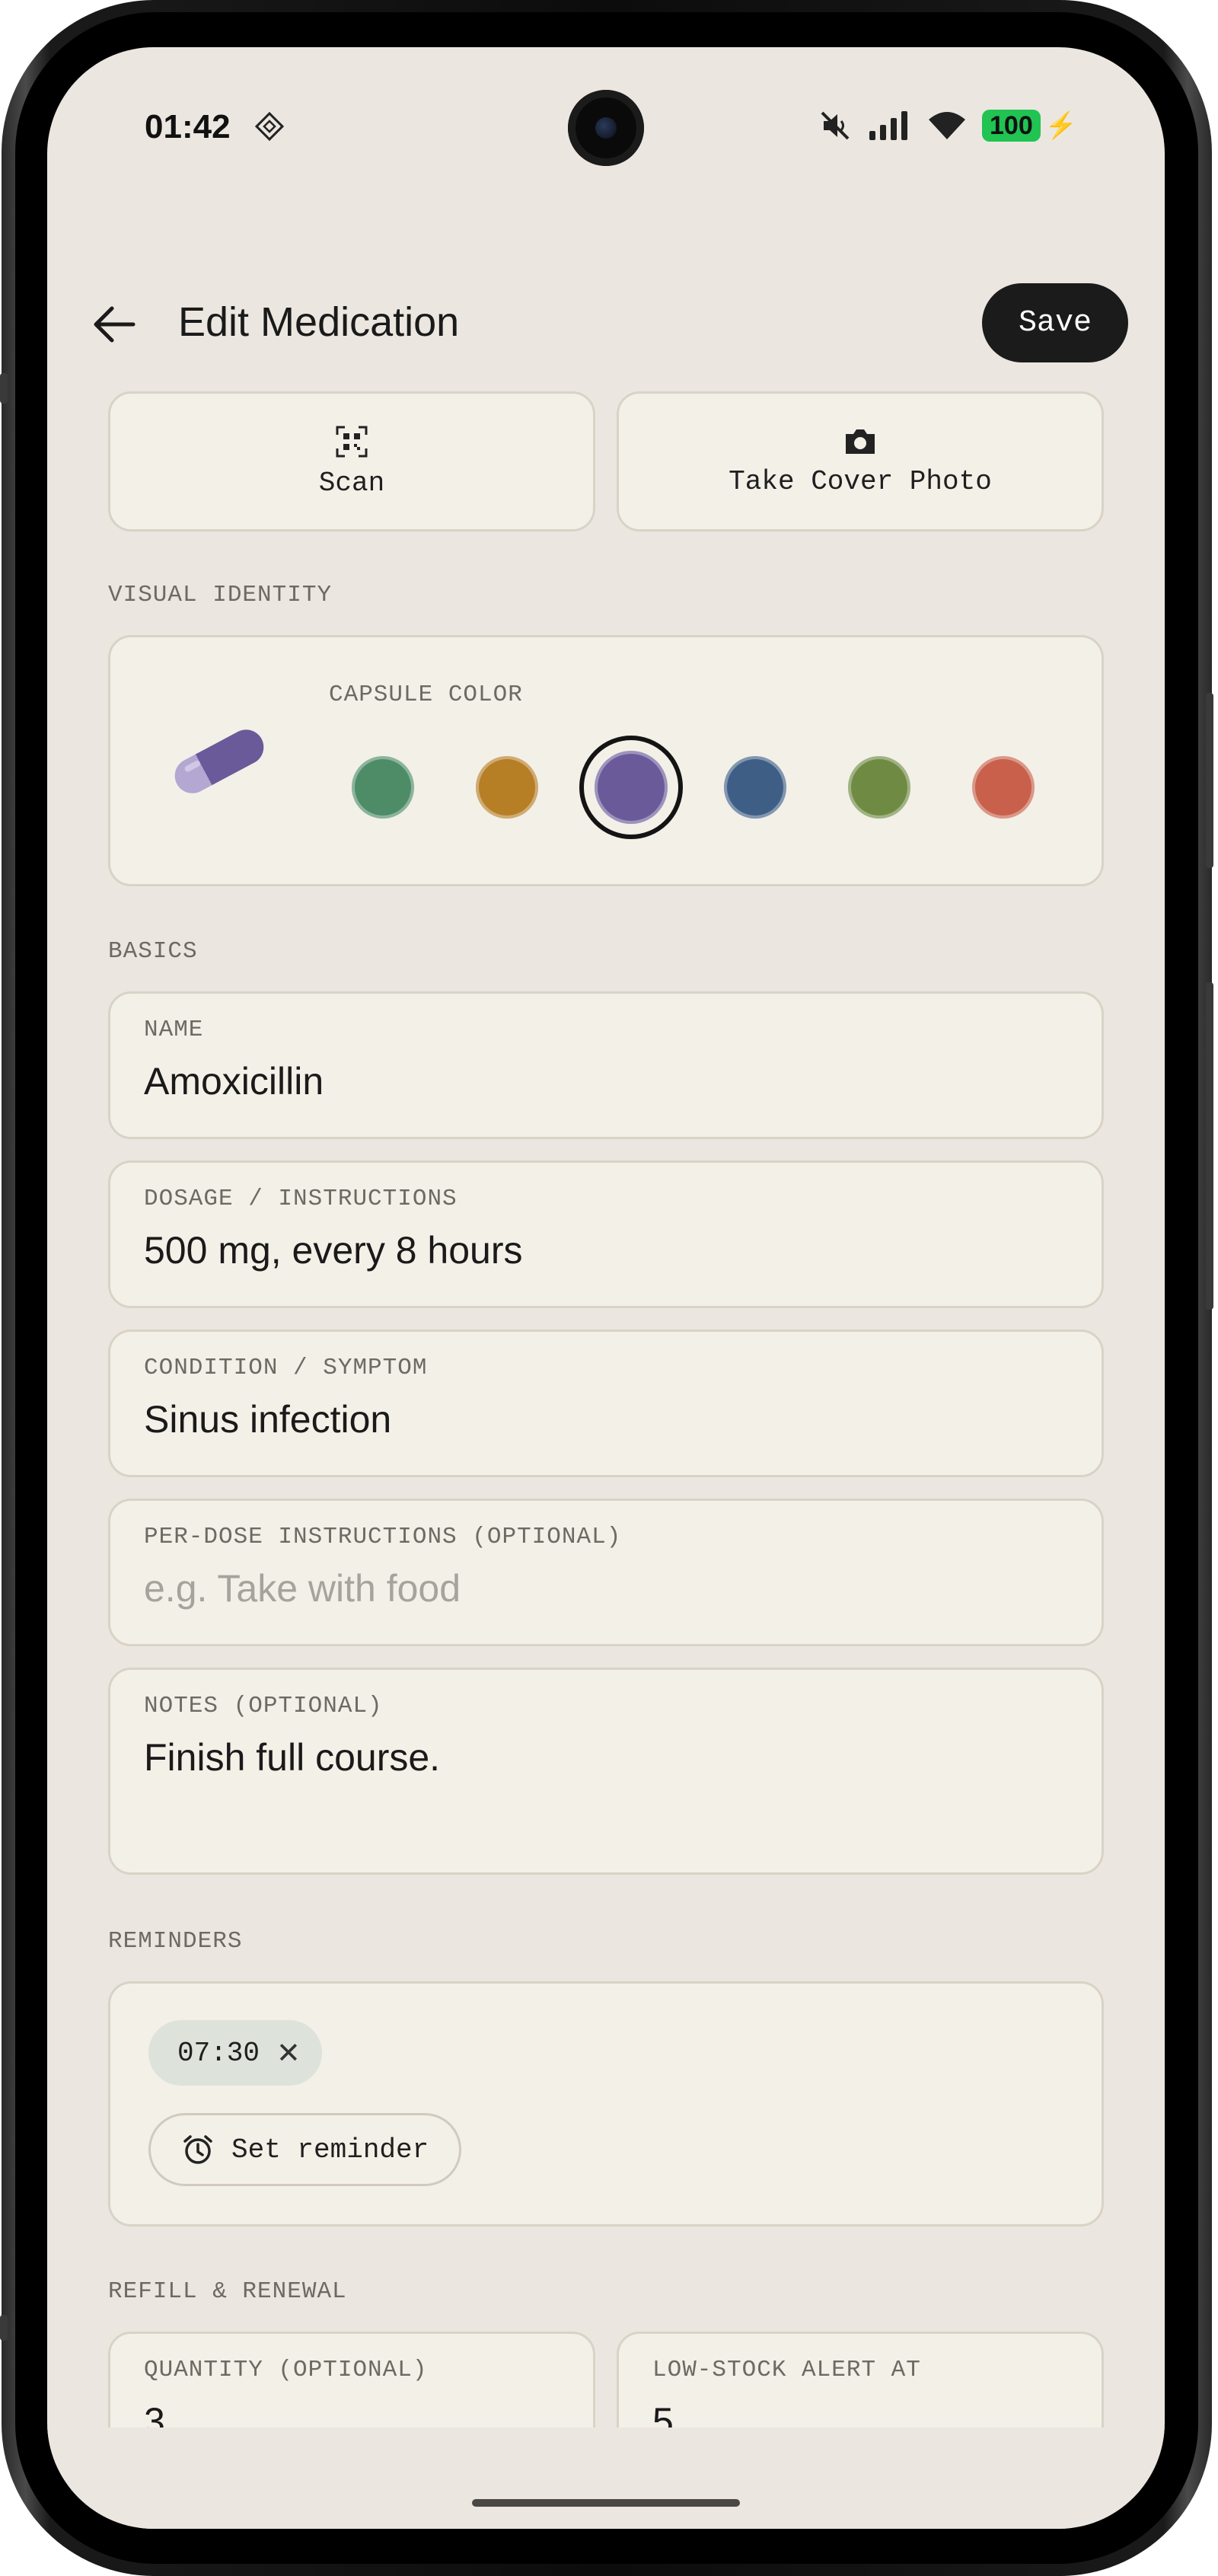 Image resolution: width=1218 pixels, height=2576 pixels. I want to click on notes-field-label: NOTES (OPTIONAL), so click(263, 1706).